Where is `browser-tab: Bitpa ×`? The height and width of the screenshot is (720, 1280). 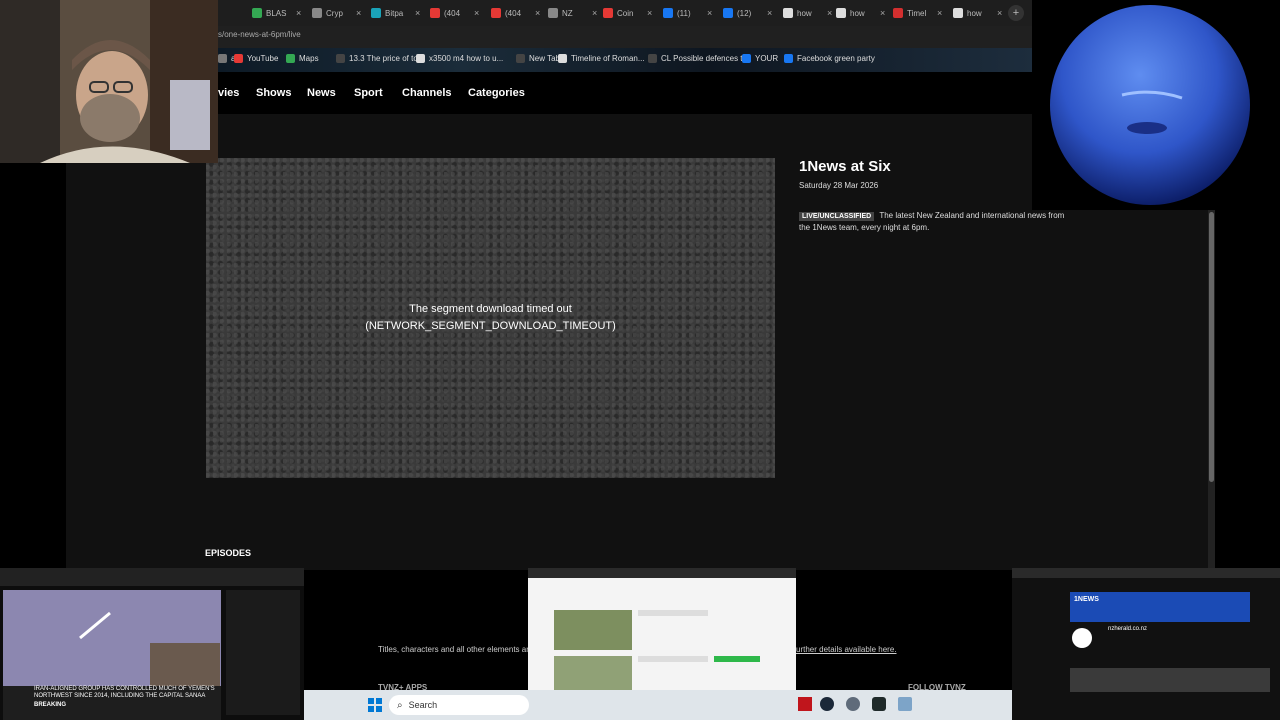 browser-tab: Bitpa × is located at coordinates (395, 13).